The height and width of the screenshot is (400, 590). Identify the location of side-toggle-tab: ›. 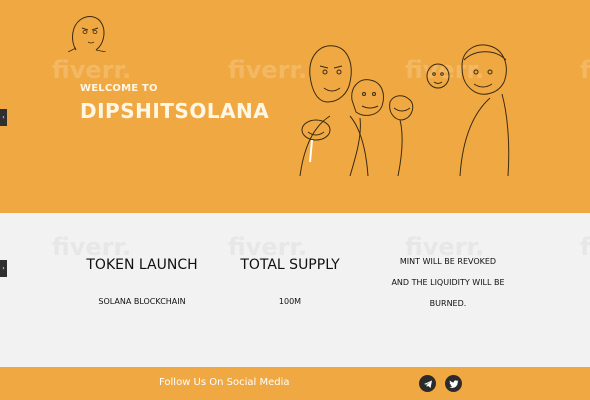
(3, 268).